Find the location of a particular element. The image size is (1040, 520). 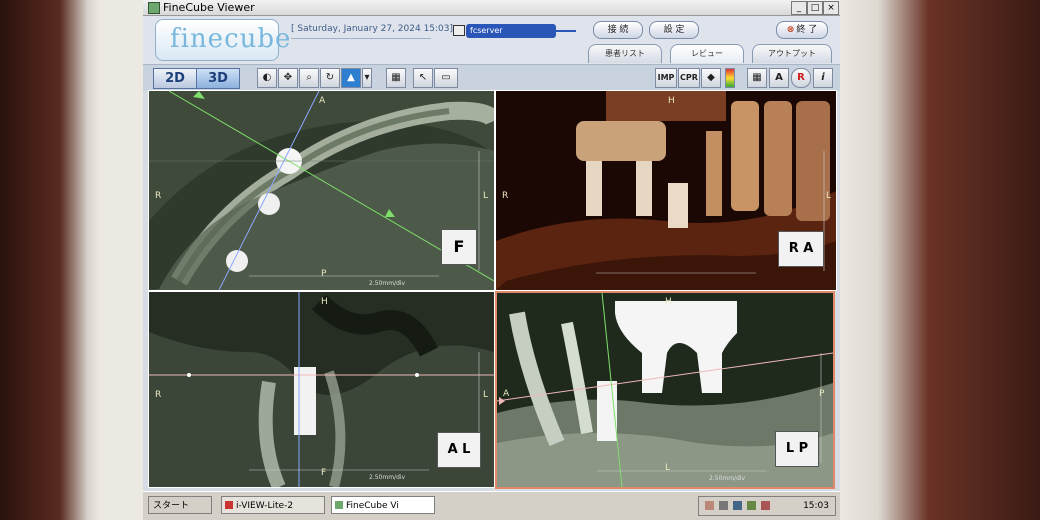

mode-3d-button: 3D is located at coordinates (218, 78).